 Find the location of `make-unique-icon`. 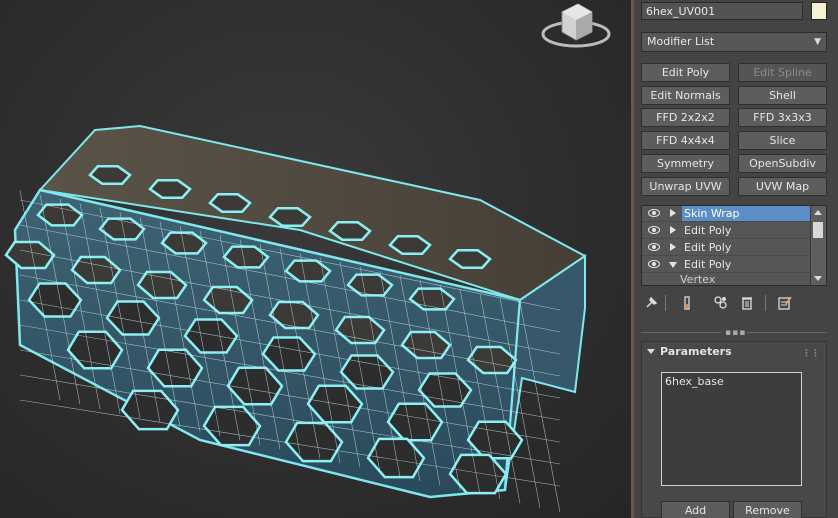

make-unique-icon is located at coordinates (721, 303).